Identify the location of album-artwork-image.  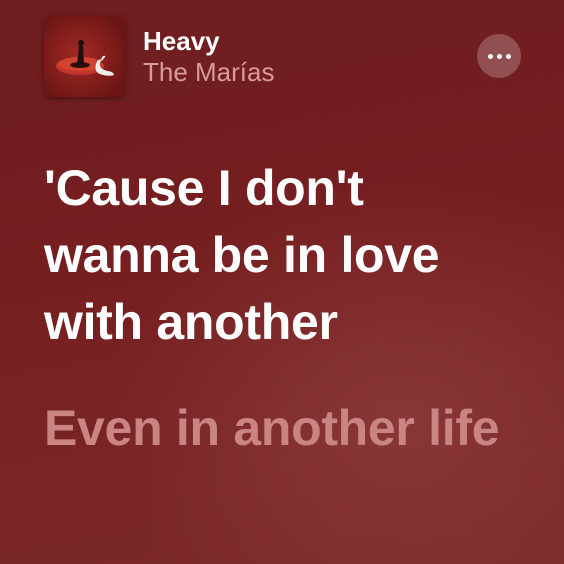
(84, 56).